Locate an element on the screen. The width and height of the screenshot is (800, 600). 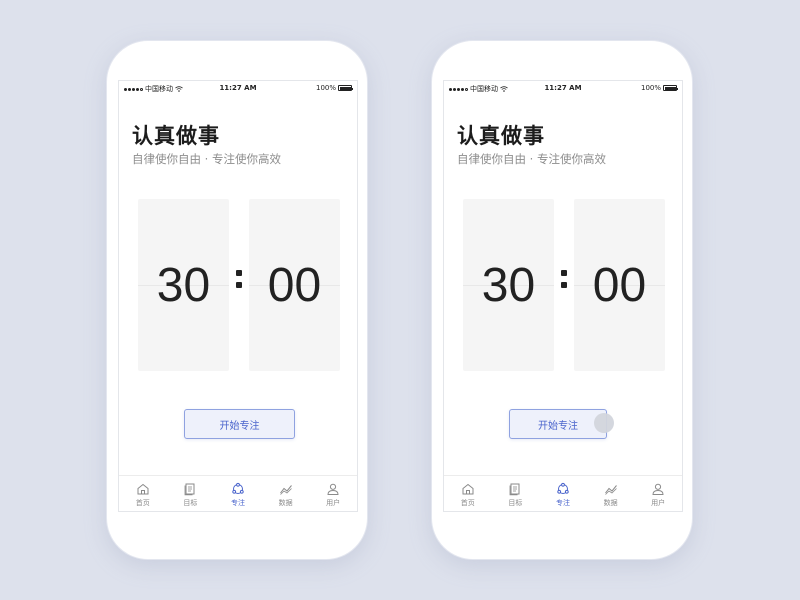
touch-indicator is located at coordinates (604, 423).